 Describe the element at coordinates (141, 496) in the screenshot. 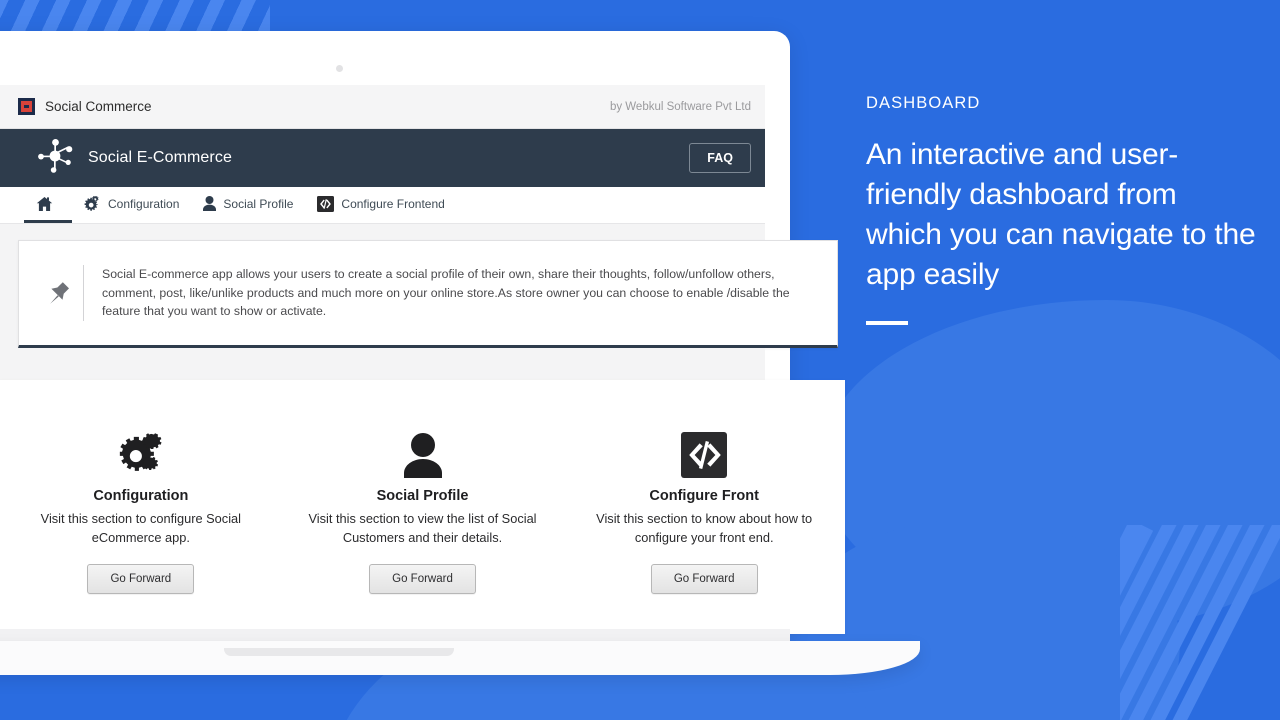

I see `card-configuration-title: Configuration` at that location.